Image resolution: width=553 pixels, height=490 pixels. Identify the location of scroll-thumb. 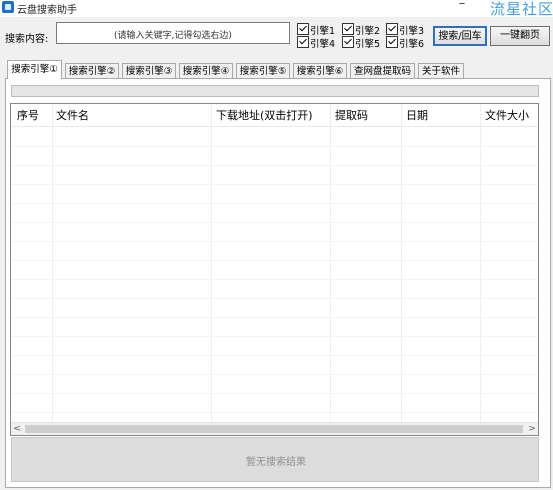
(274, 429).